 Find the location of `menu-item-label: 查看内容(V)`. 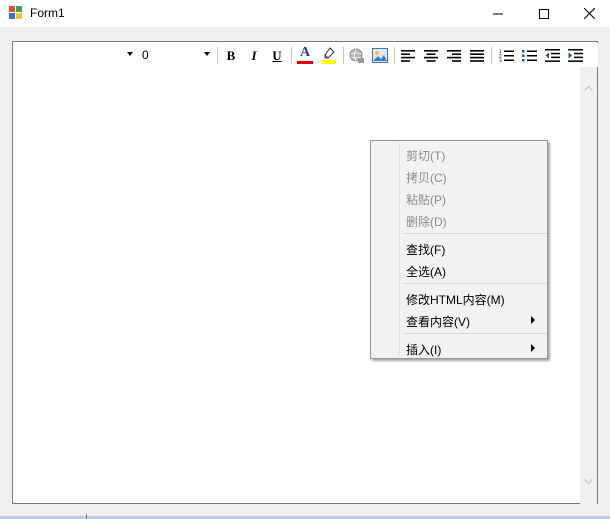

menu-item-label: 查看内容(V) is located at coordinates (438, 322).